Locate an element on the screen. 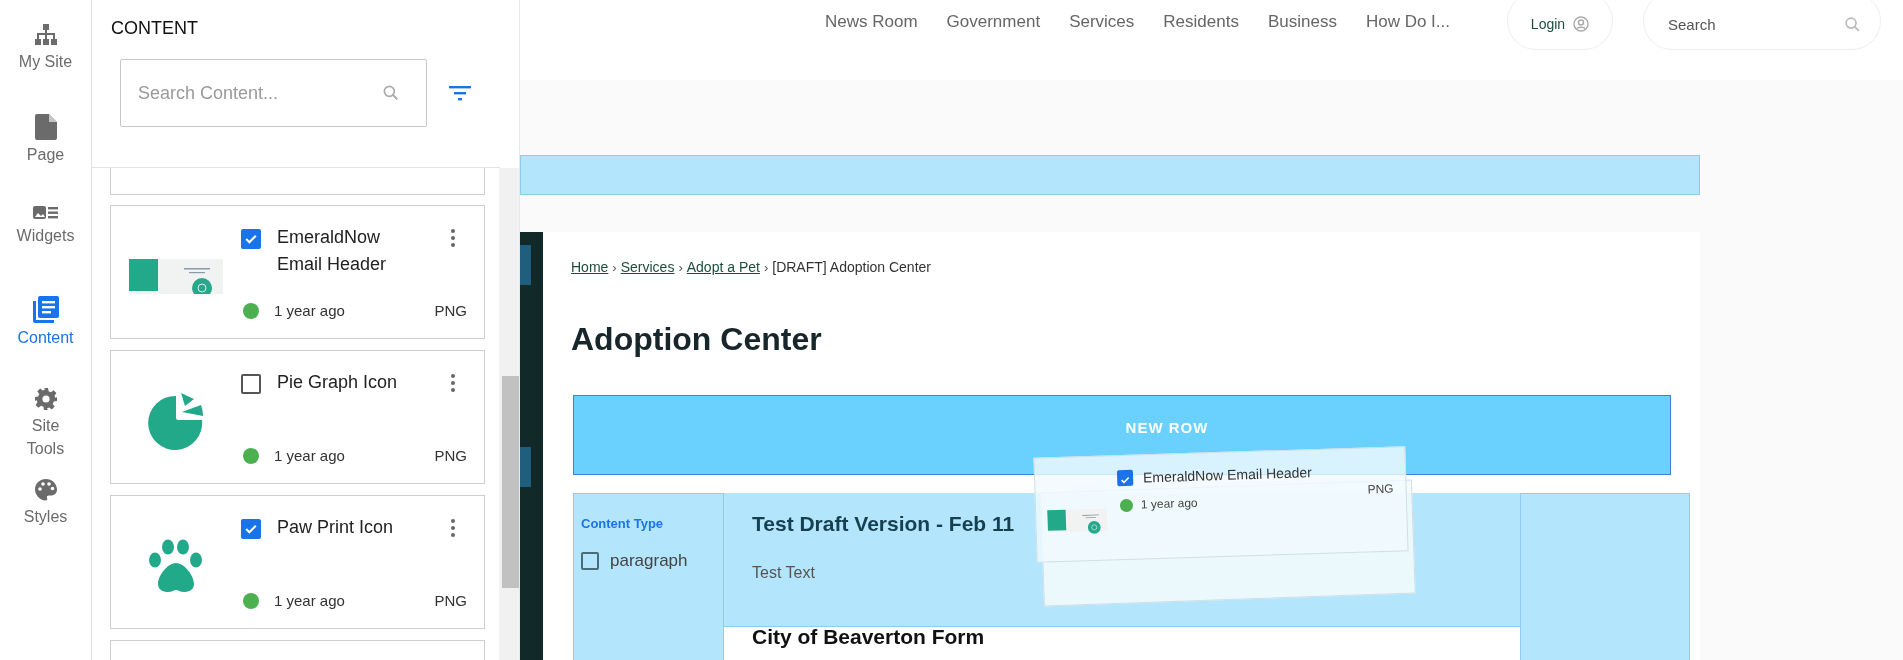  paw-print-icon is located at coordinates (176, 566).